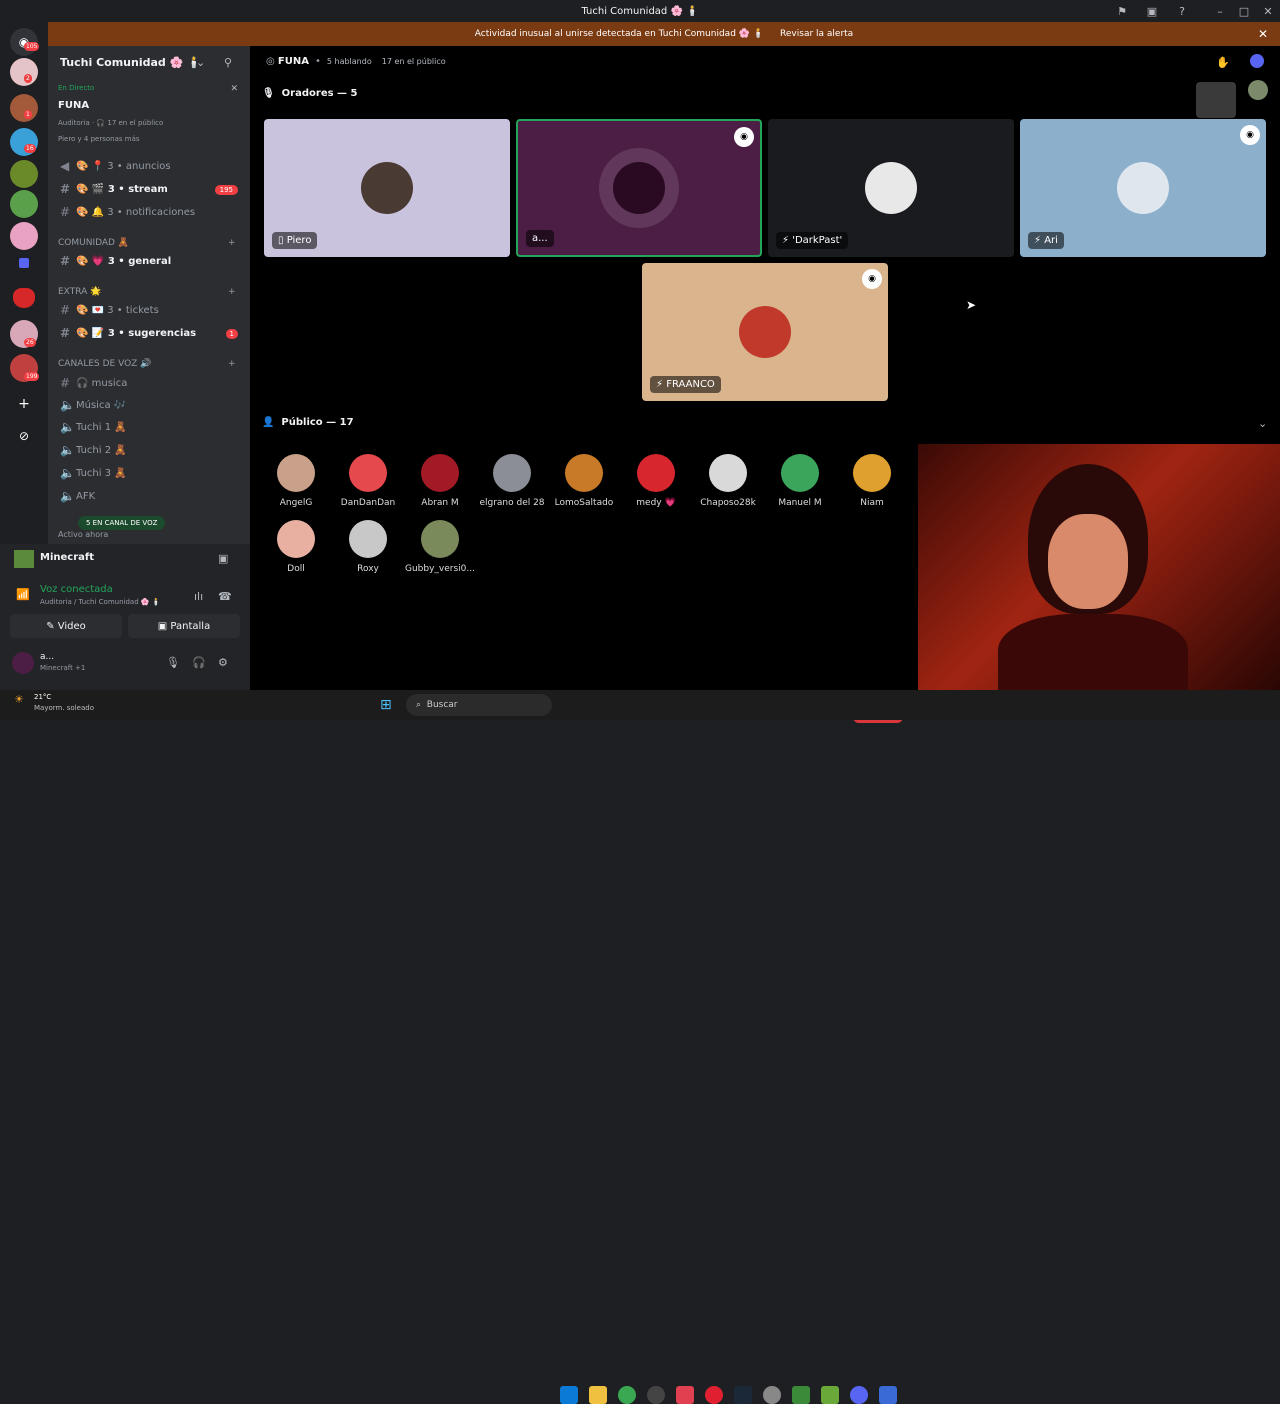 This screenshot has width=1280, height=1404. What do you see at coordinates (569, 1395) in the screenshot?
I see `edge-icon` at bounding box center [569, 1395].